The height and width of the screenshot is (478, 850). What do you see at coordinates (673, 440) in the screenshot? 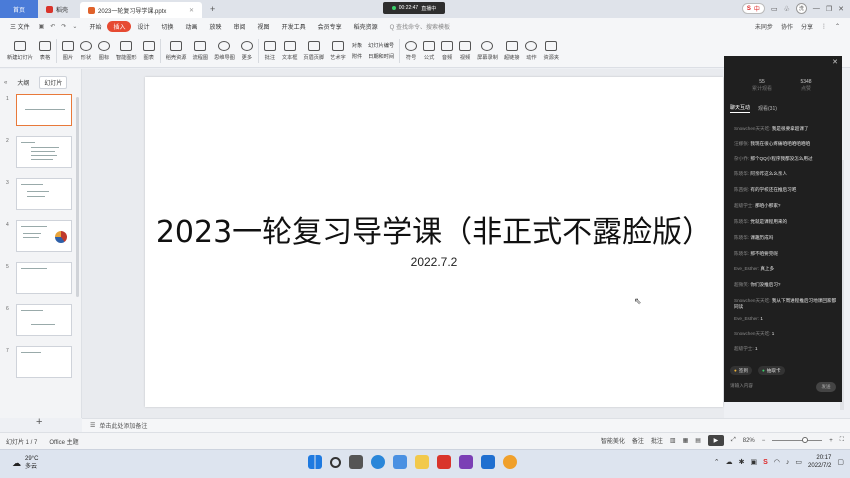
I see `normal-view-icon: ▥` at bounding box center [673, 440].